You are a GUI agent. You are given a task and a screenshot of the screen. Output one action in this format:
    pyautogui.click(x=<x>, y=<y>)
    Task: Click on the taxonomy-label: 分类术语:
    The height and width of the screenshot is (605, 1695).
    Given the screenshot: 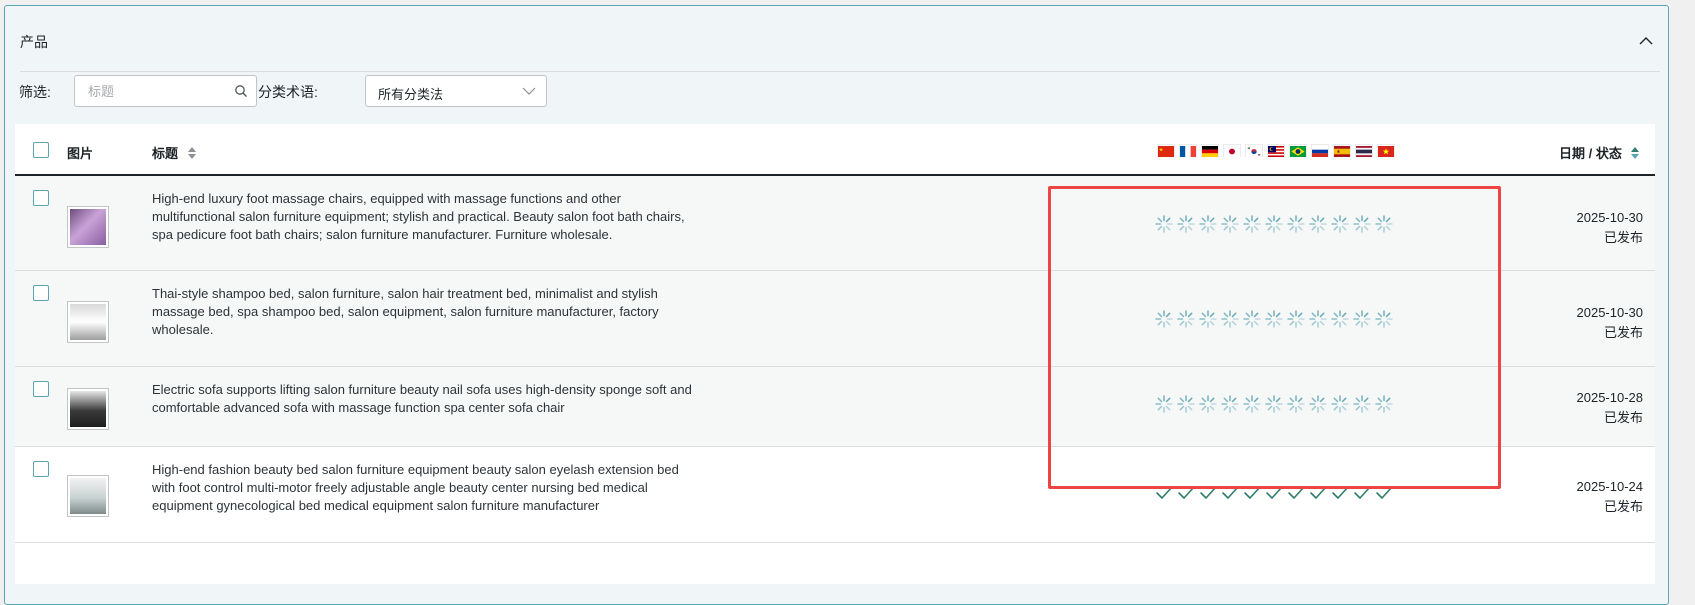 What is the action you would take?
    pyautogui.click(x=288, y=92)
    